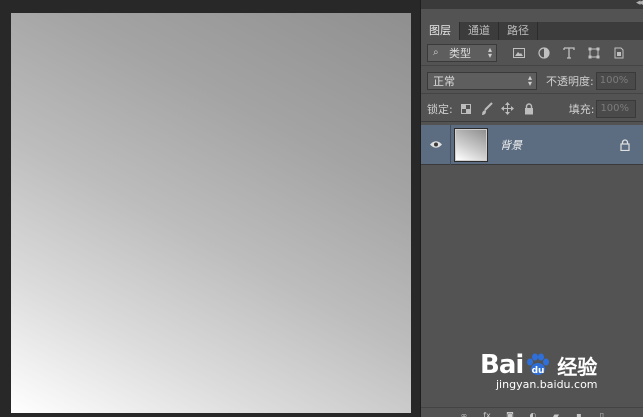 The height and width of the screenshot is (417, 643). I want to click on shape-filter-icon, so click(594, 53).